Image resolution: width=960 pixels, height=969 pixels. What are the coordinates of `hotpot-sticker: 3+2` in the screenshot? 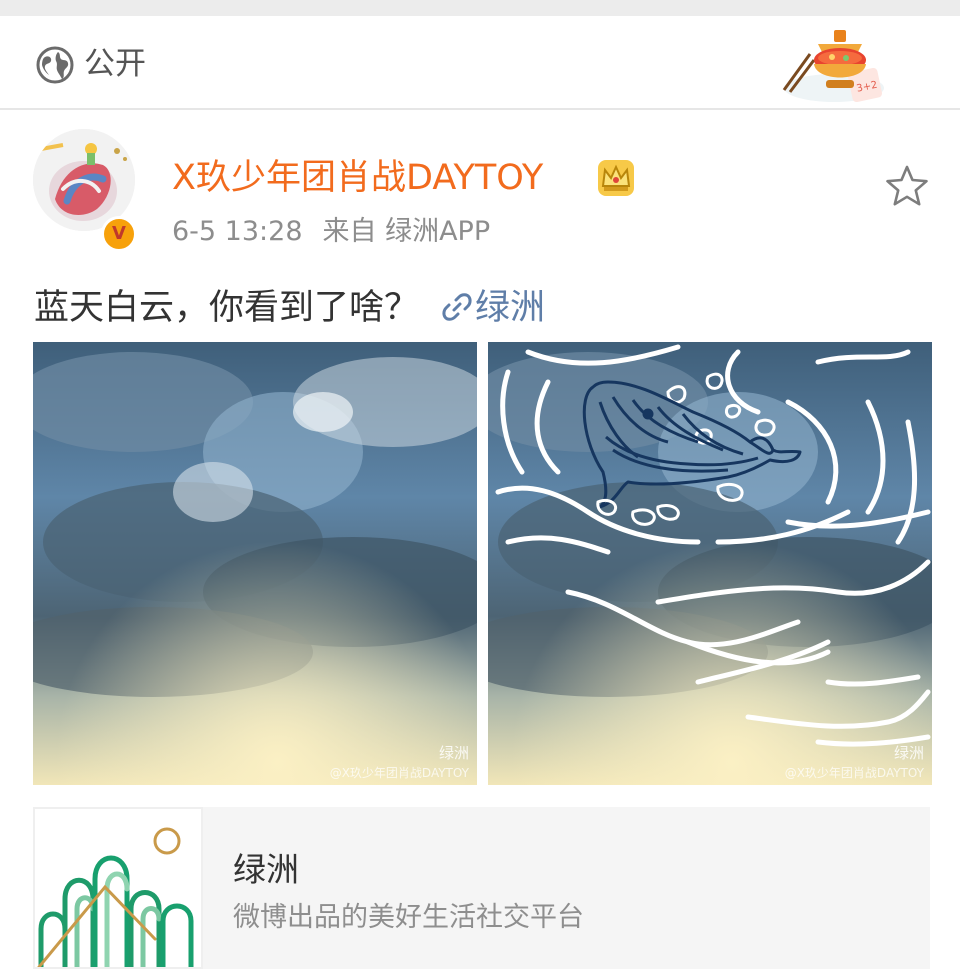 It's located at (832, 66).